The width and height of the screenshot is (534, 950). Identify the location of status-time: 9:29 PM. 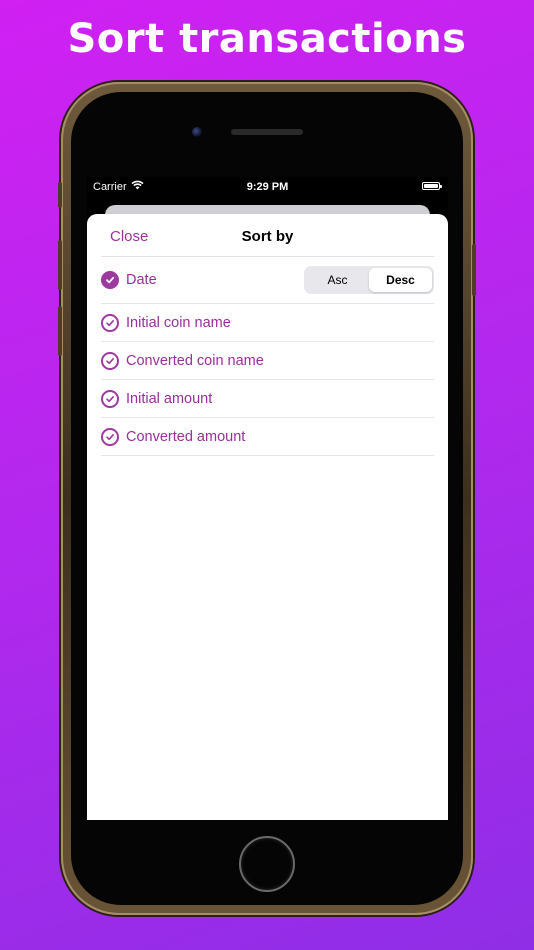
(267, 187).